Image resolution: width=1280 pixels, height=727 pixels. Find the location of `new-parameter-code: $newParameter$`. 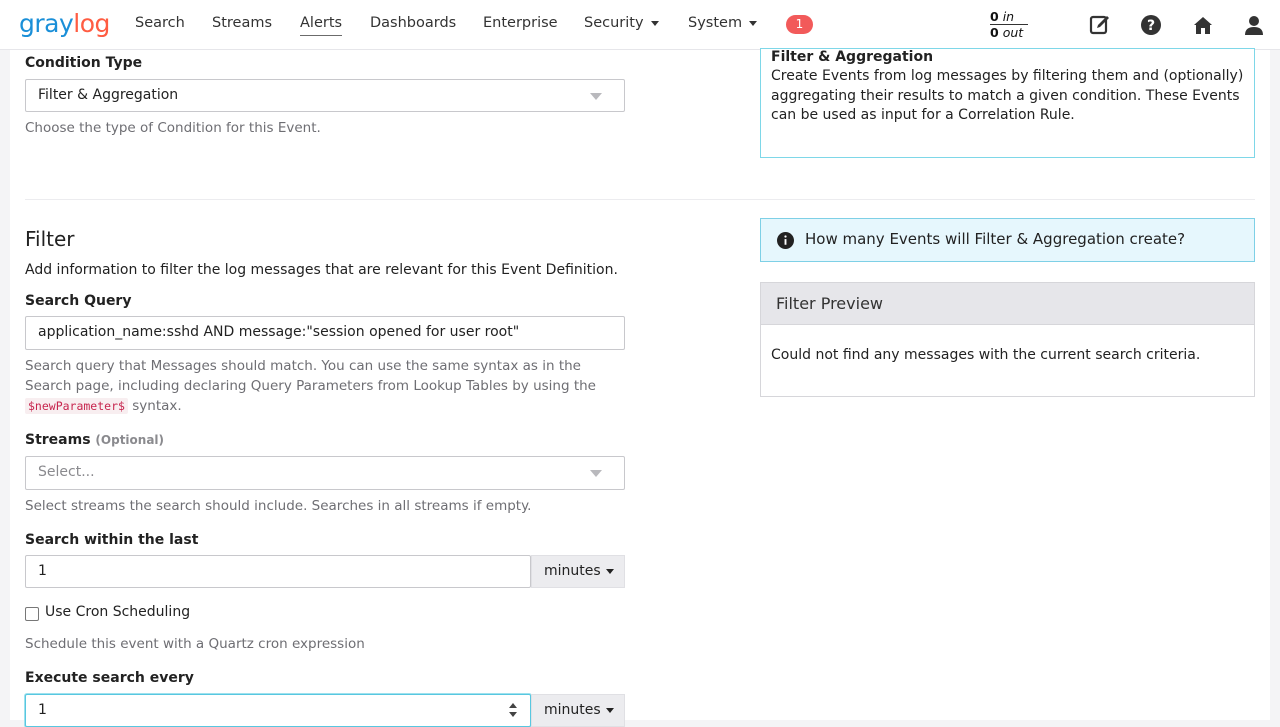

new-parameter-code: $newParameter$ is located at coordinates (76, 406).